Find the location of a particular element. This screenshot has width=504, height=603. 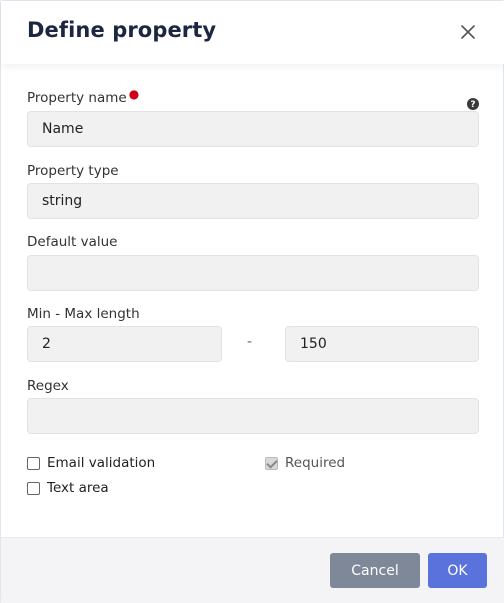

close-icon is located at coordinates (468, 32).